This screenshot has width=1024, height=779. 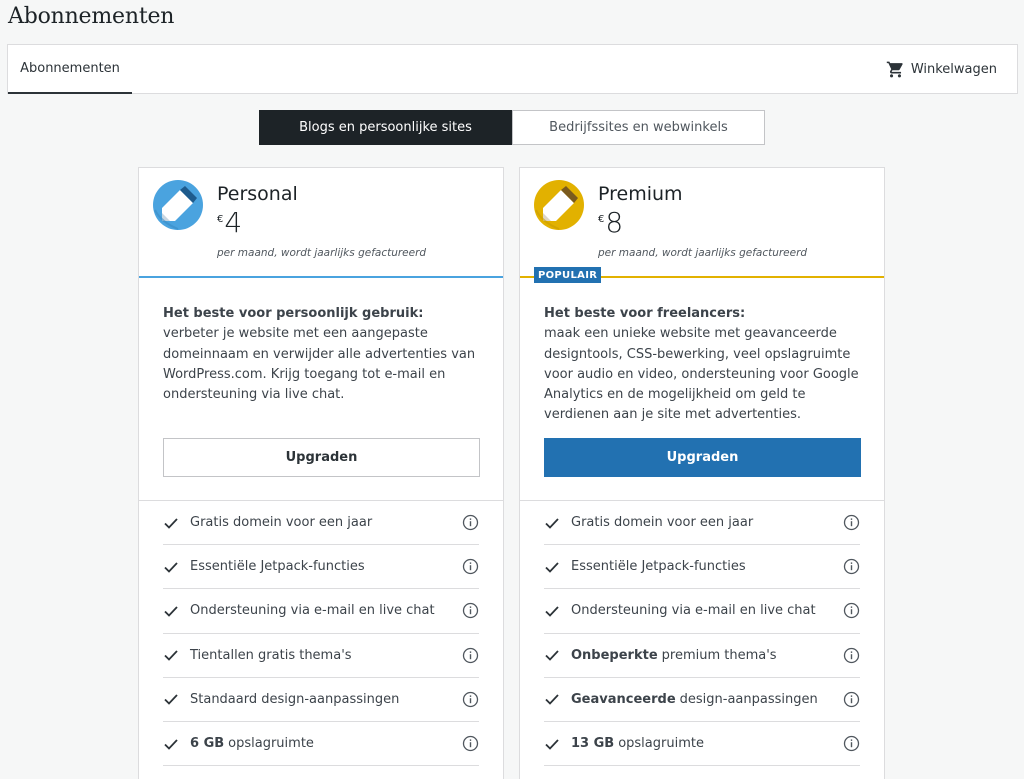 What do you see at coordinates (894, 69) in the screenshot?
I see `cart-icon` at bounding box center [894, 69].